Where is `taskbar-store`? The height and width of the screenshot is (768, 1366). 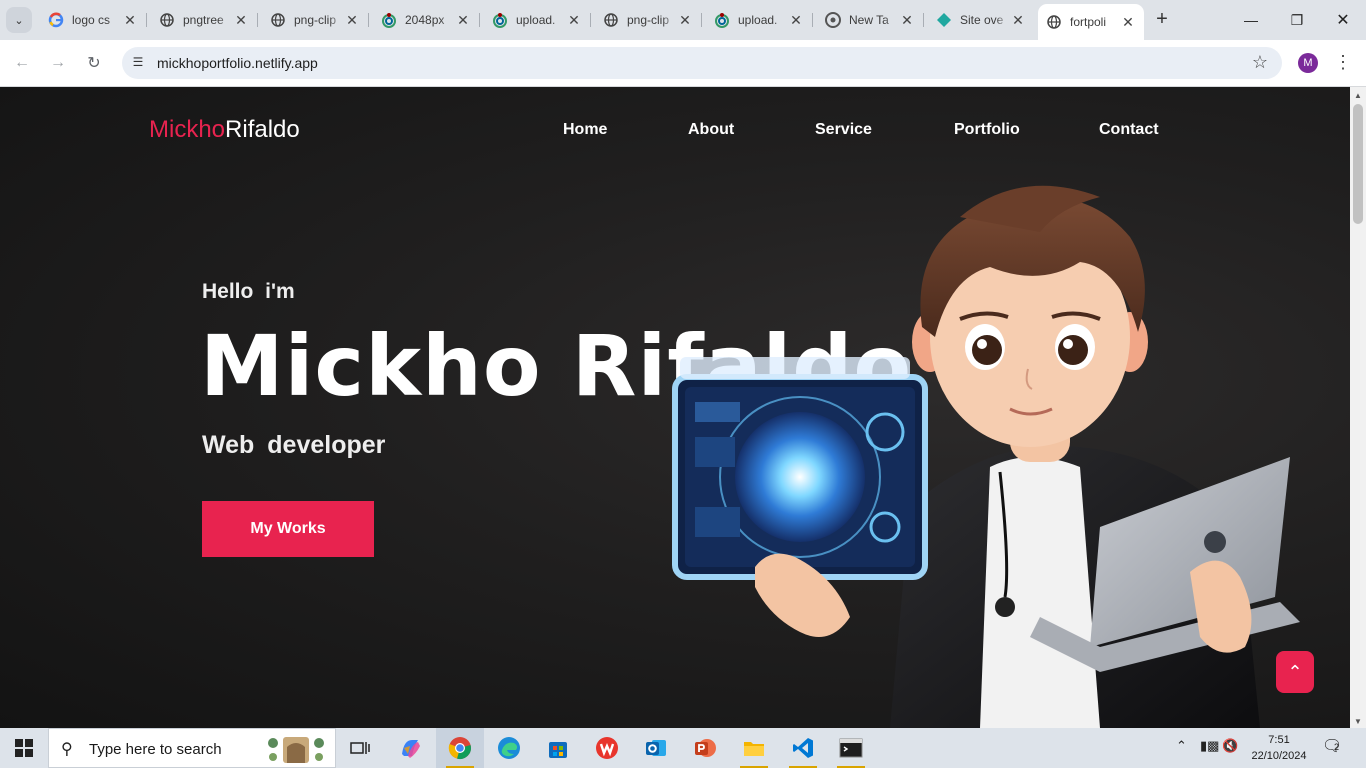 taskbar-store is located at coordinates (558, 748).